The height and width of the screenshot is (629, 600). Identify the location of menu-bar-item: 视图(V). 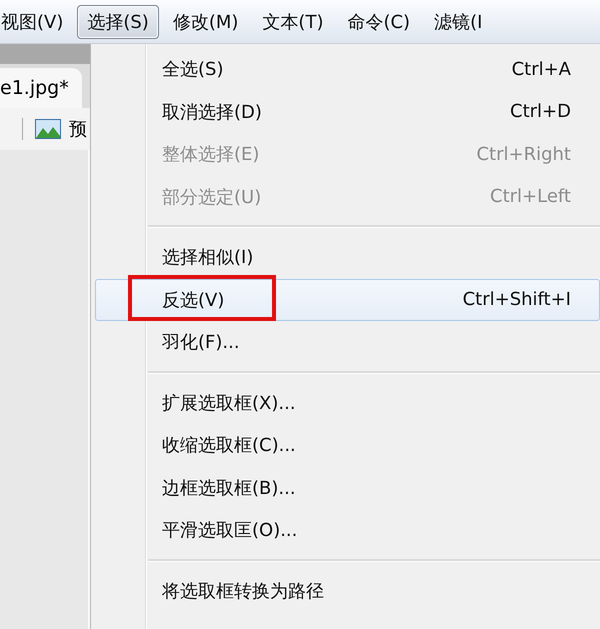
(37, 21).